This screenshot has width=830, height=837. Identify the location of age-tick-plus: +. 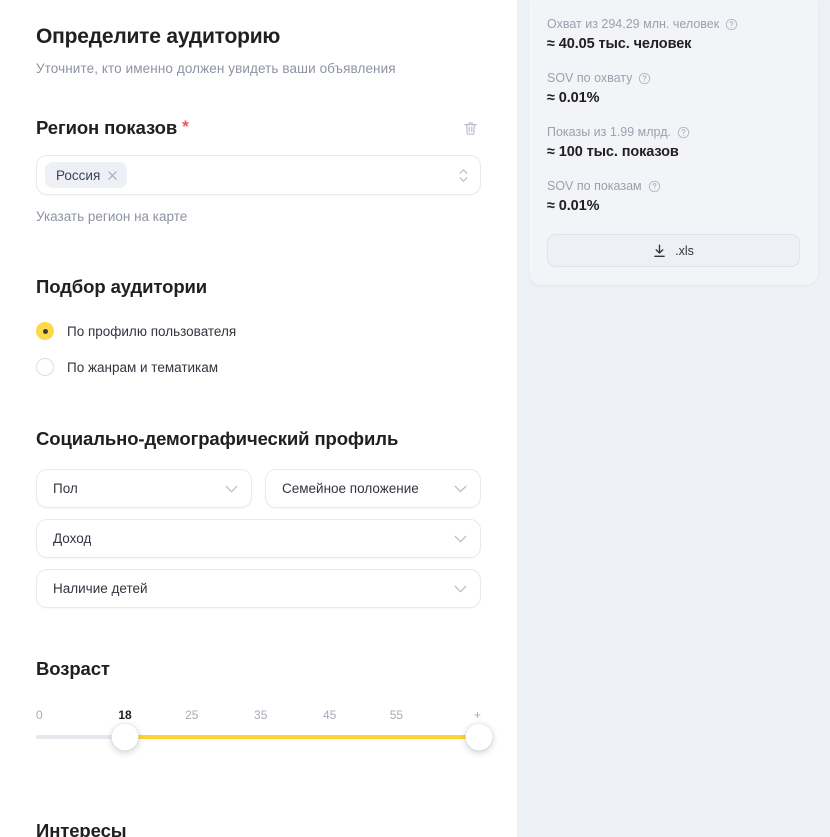
(477, 715).